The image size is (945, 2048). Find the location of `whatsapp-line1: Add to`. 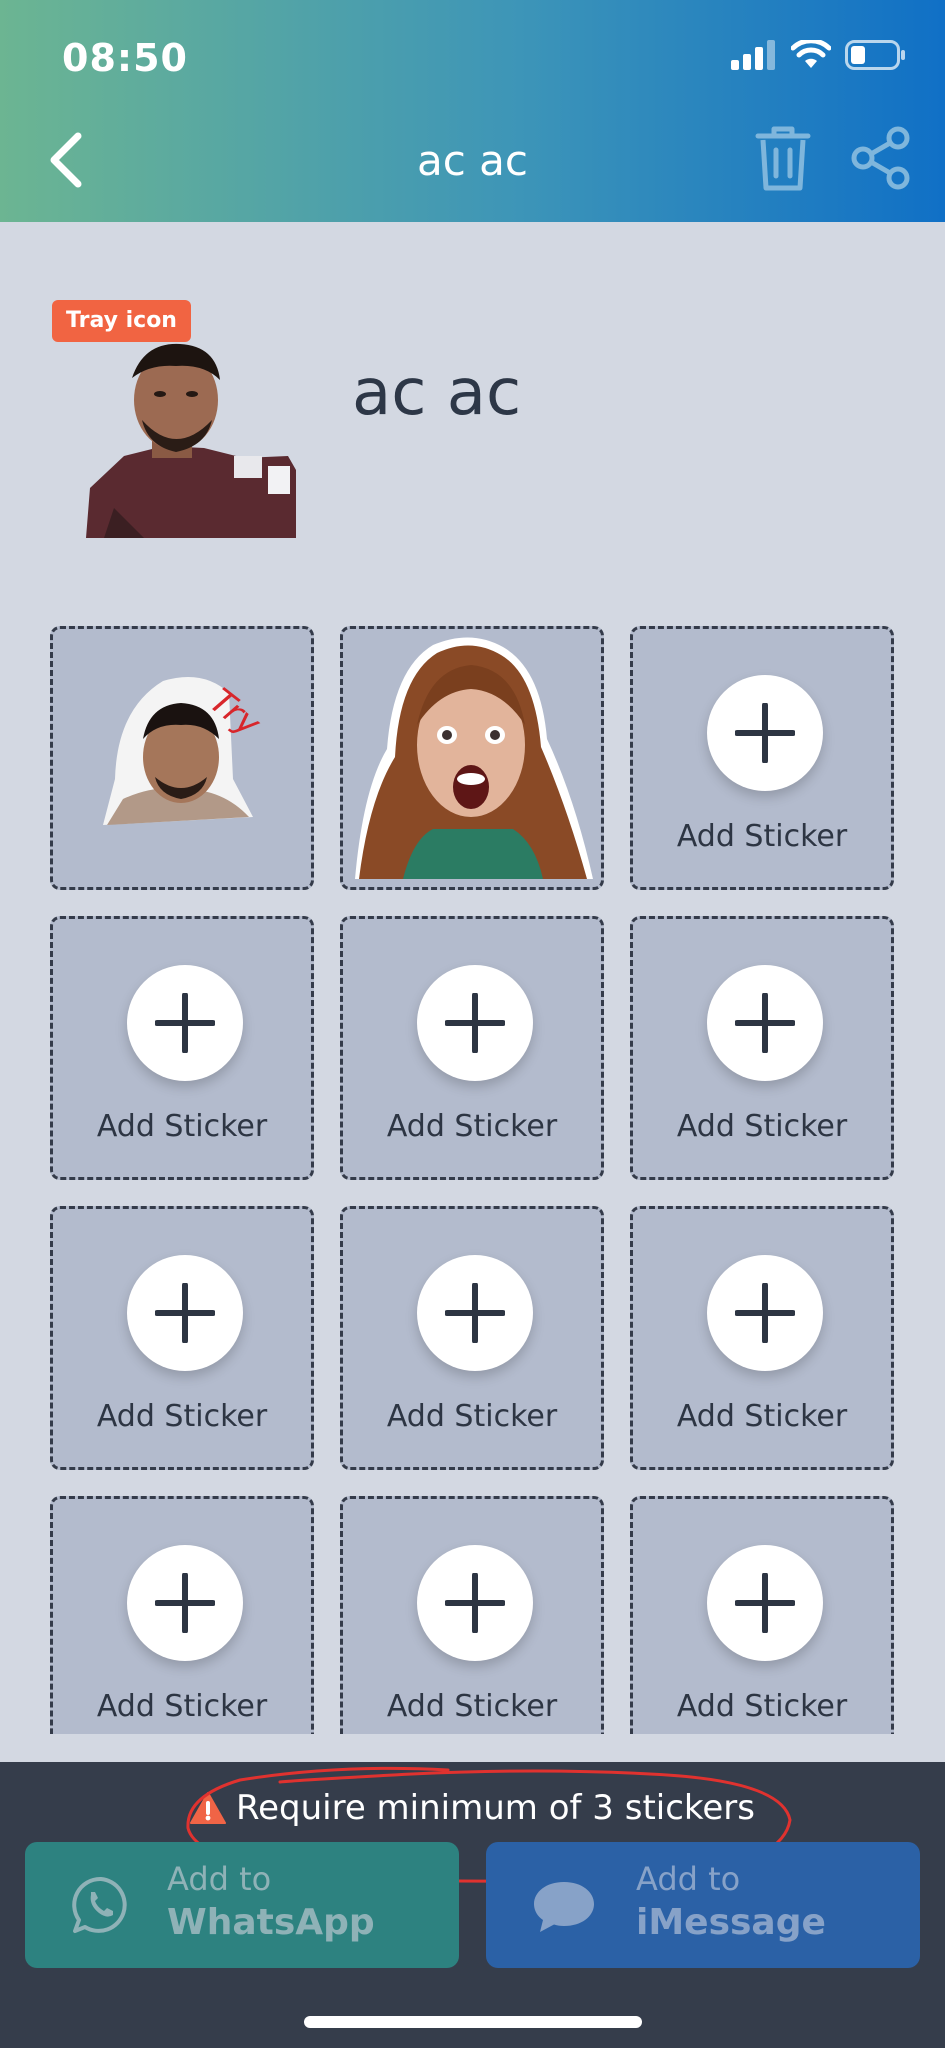

whatsapp-line1: Add to is located at coordinates (219, 1879).